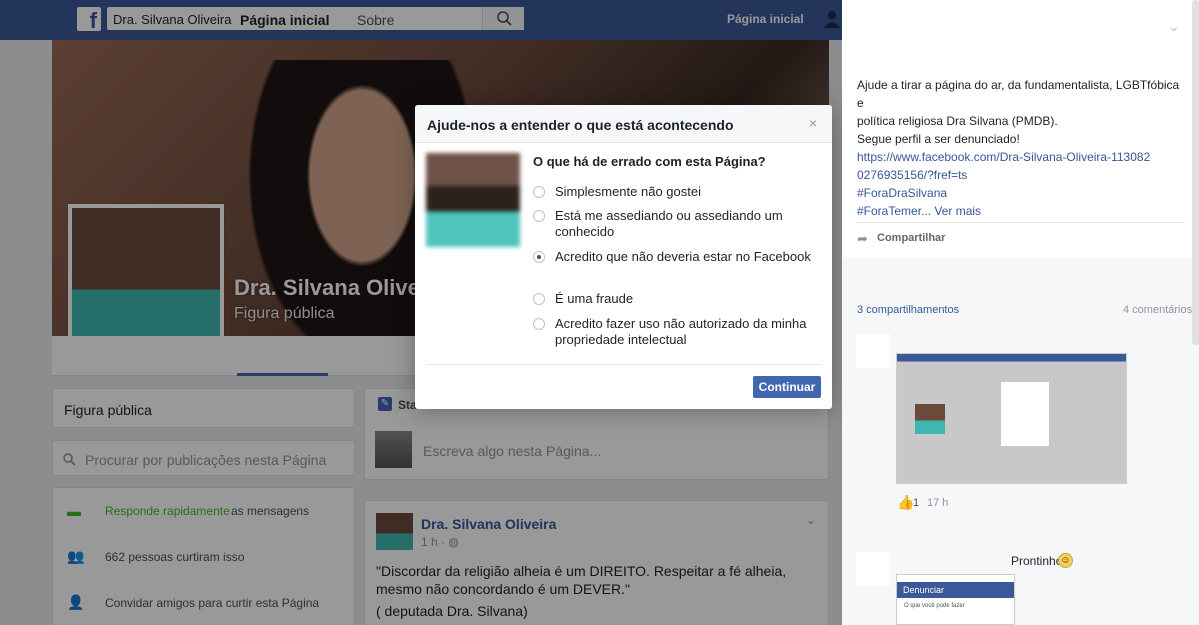  Describe the element at coordinates (1157, 310) in the screenshot. I see `comments-count: 4 comentários` at that location.